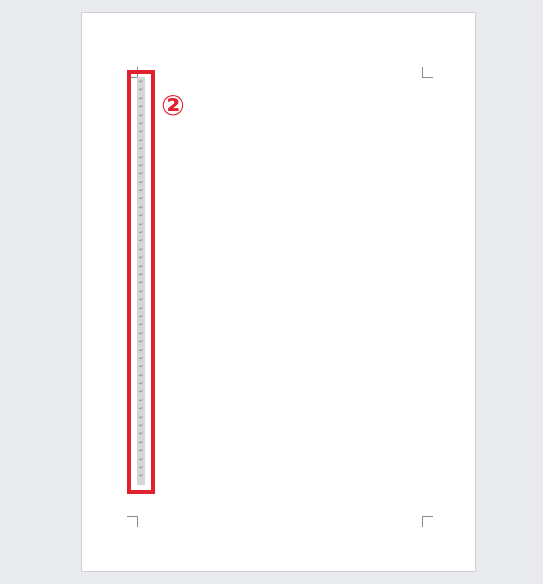  I want to click on selection-highlight-box, so click(141, 282).